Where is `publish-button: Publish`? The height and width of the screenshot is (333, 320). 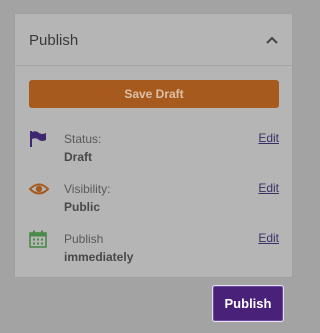 publish-button: Publish is located at coordinates (248, 303).